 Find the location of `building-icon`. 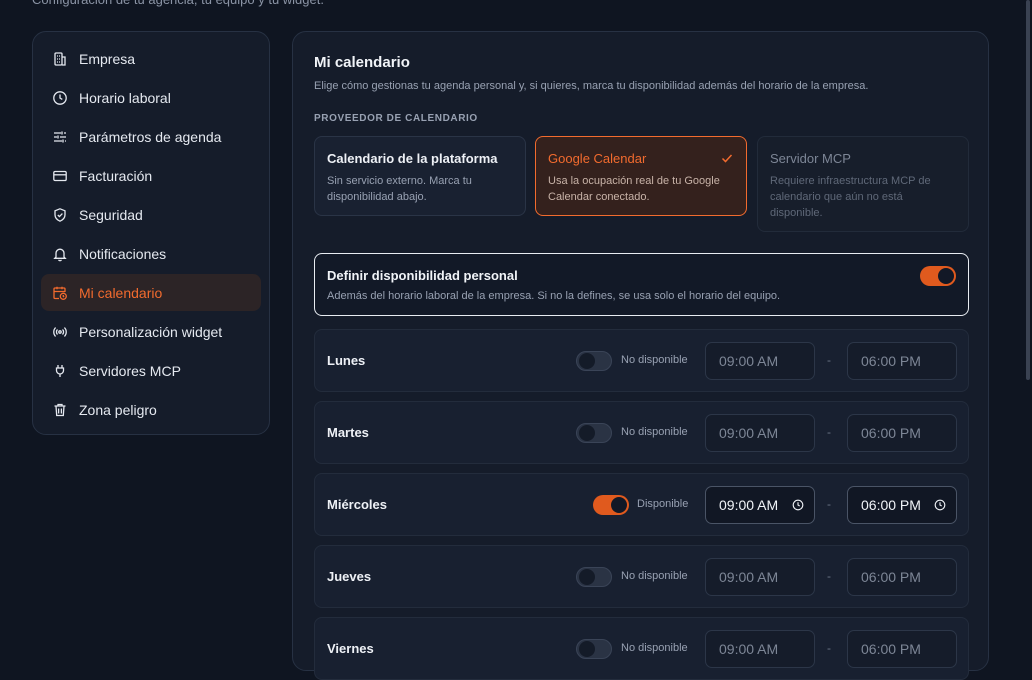

building-icon is located at coordinates (60, 59).